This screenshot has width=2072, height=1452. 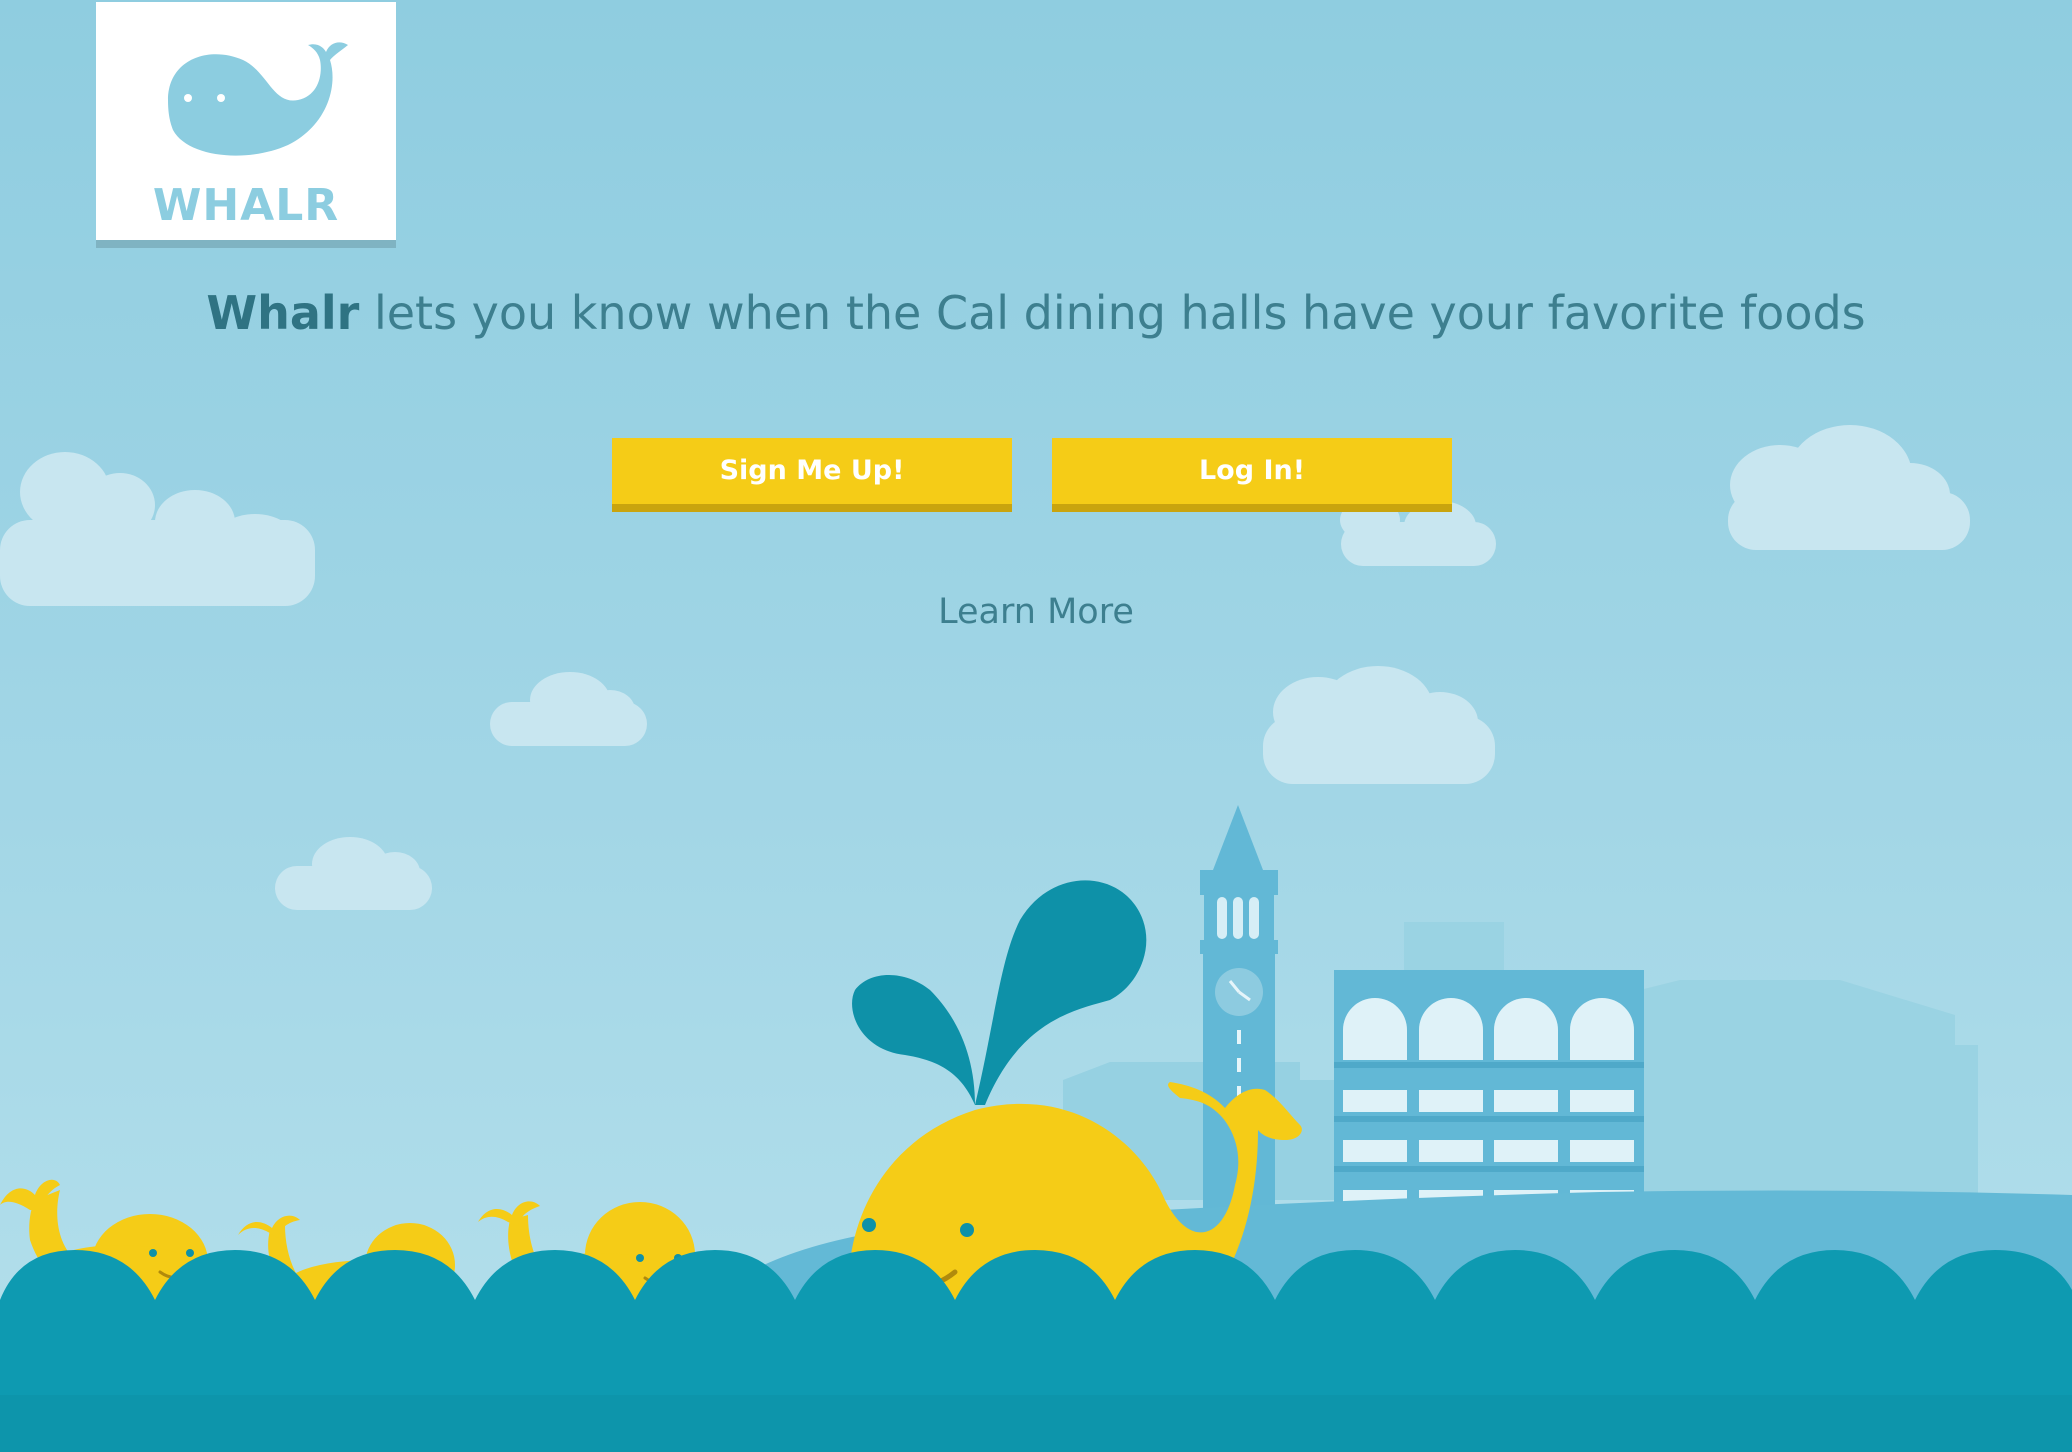 What do you see at coordinates (1252, 475) in the screenshot?
I see `login-button: Log In!` at bounding box center [1252, 475].